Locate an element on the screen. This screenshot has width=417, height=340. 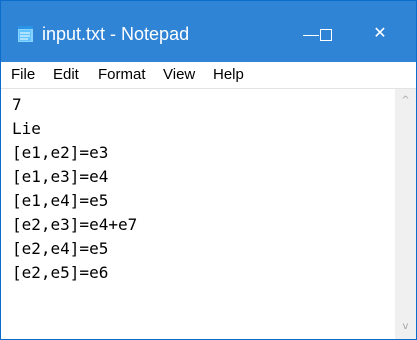
menu-format: Format is located at coordinates (122, 75).